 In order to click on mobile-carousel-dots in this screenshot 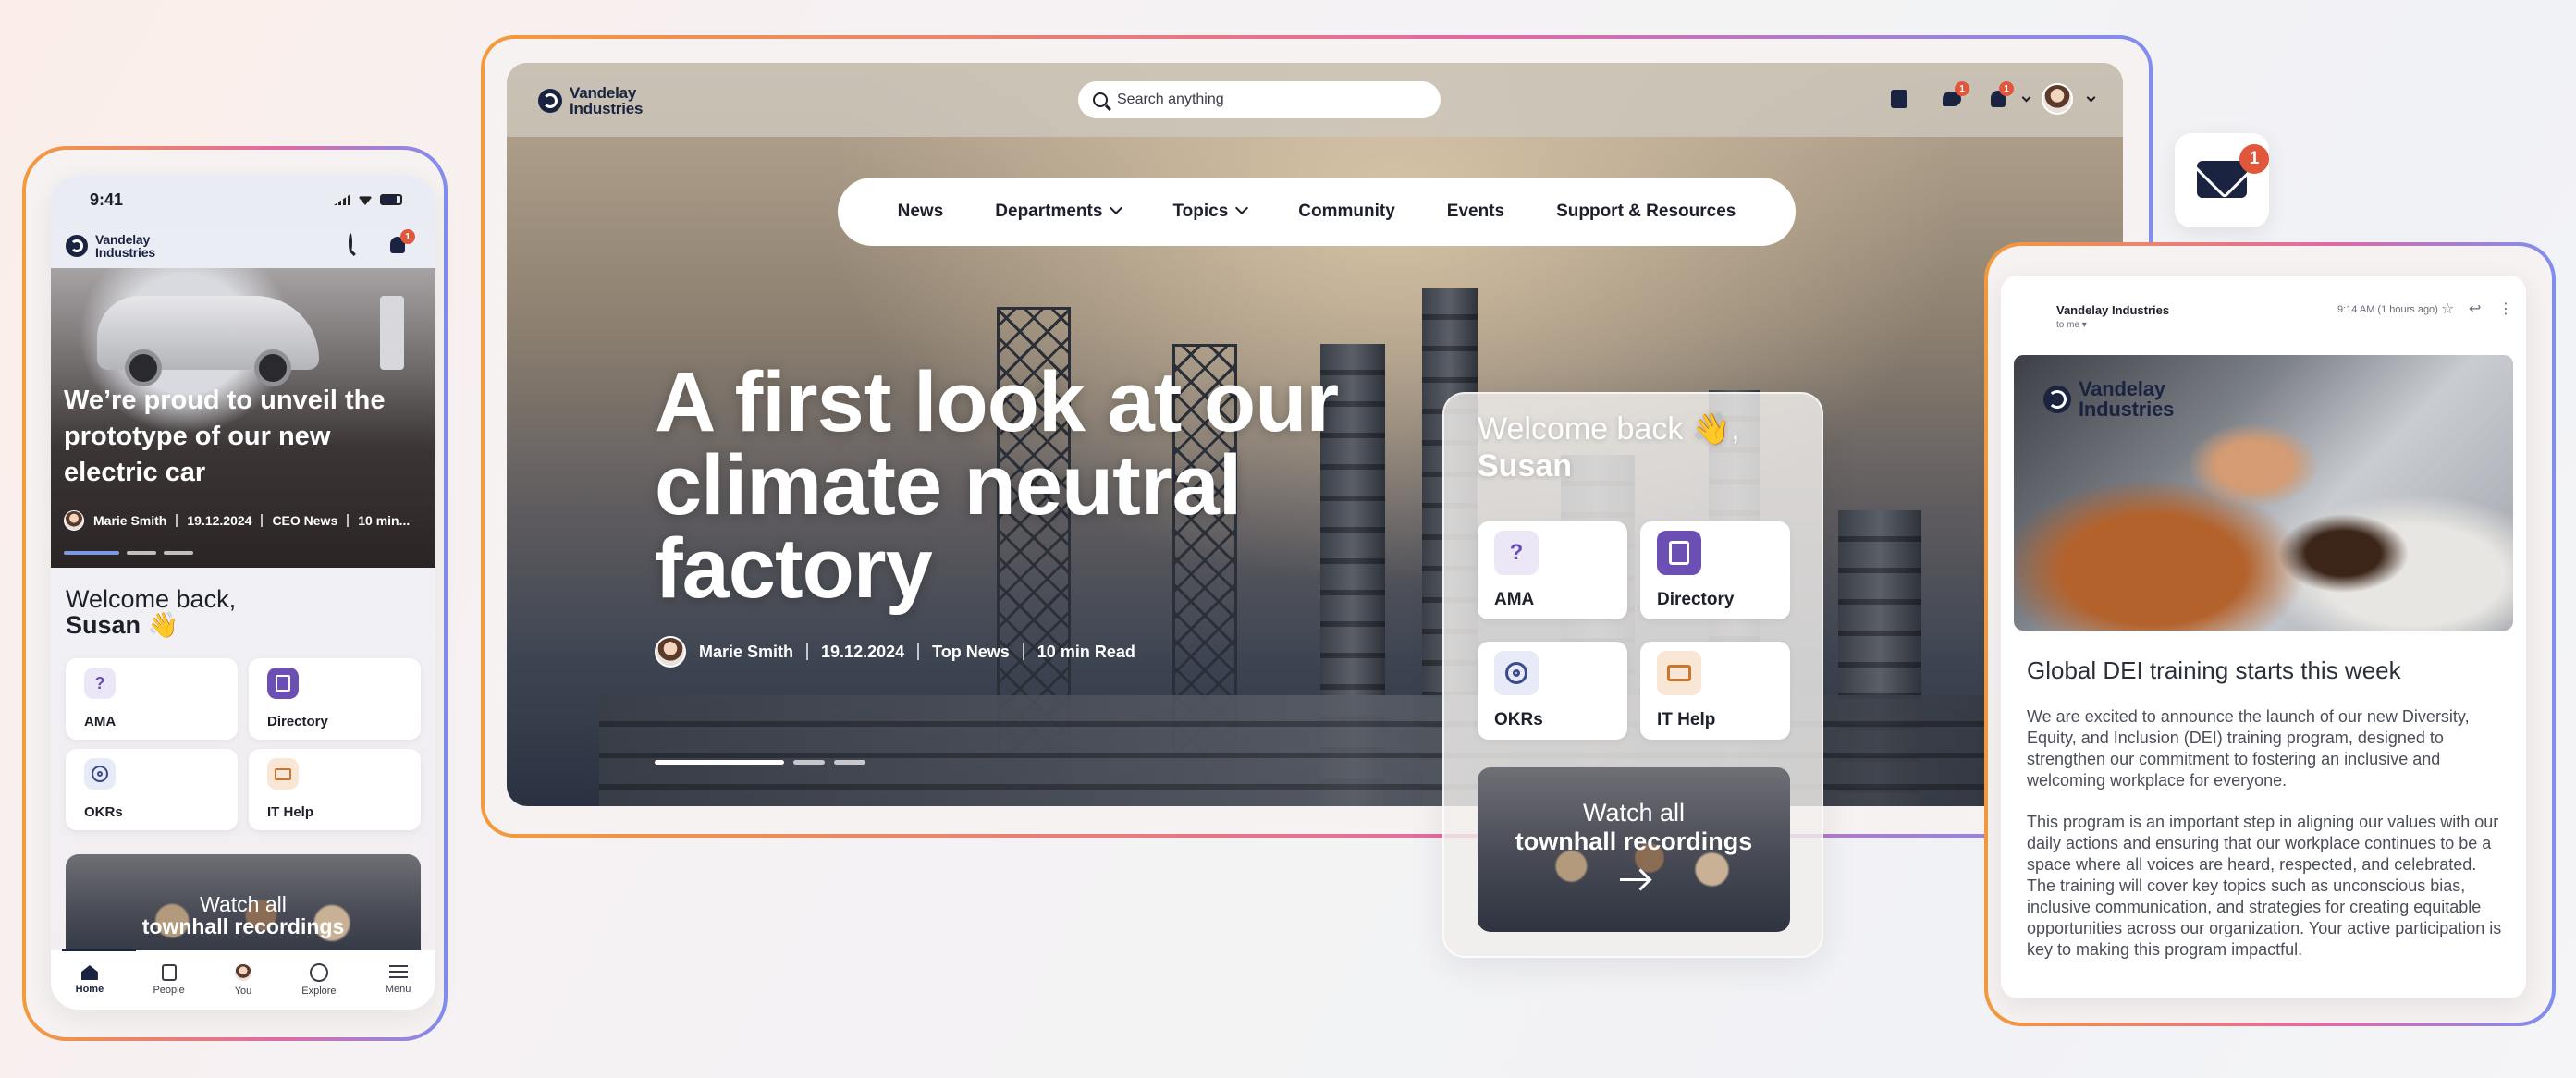, I will do `click(128, 553)`.